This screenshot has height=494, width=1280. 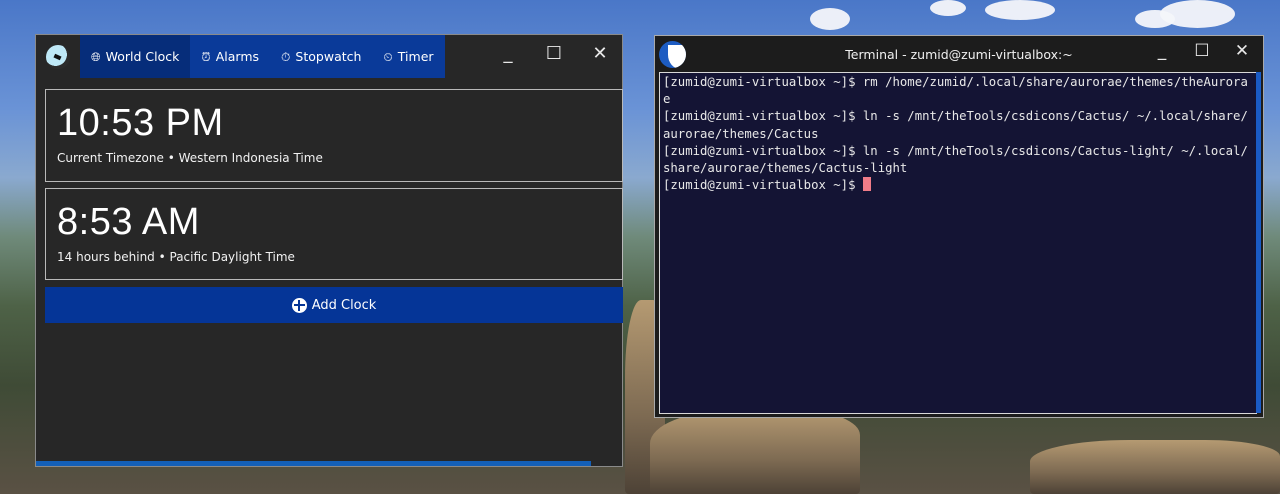 What do you see at coordinates (299, 305) in the screenshot?
I see `plus-circle-icon` at bounding box center [299, 305].